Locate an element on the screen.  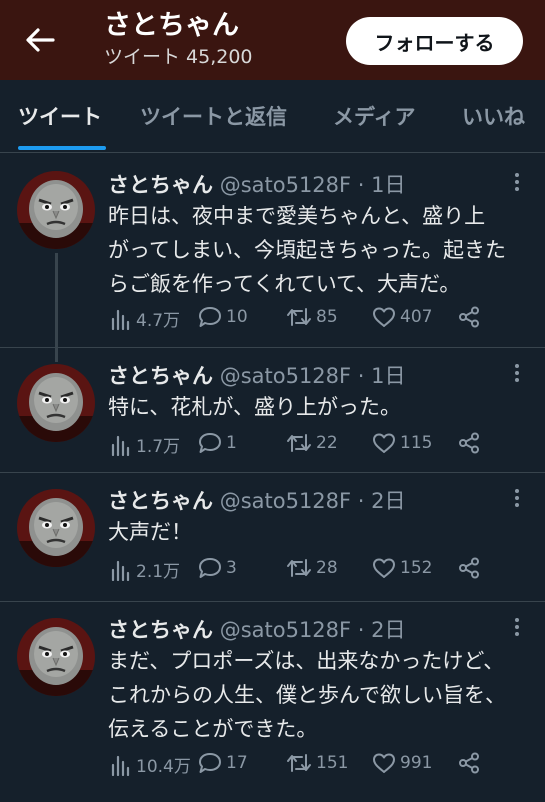
reply-count: 1 is located at coordinates (231, 443).